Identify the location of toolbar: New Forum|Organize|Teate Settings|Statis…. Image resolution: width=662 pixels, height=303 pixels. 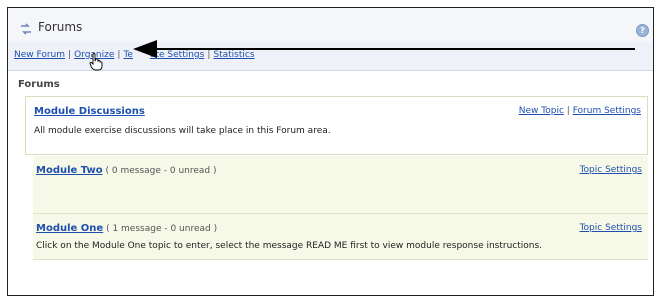
(330, 56).